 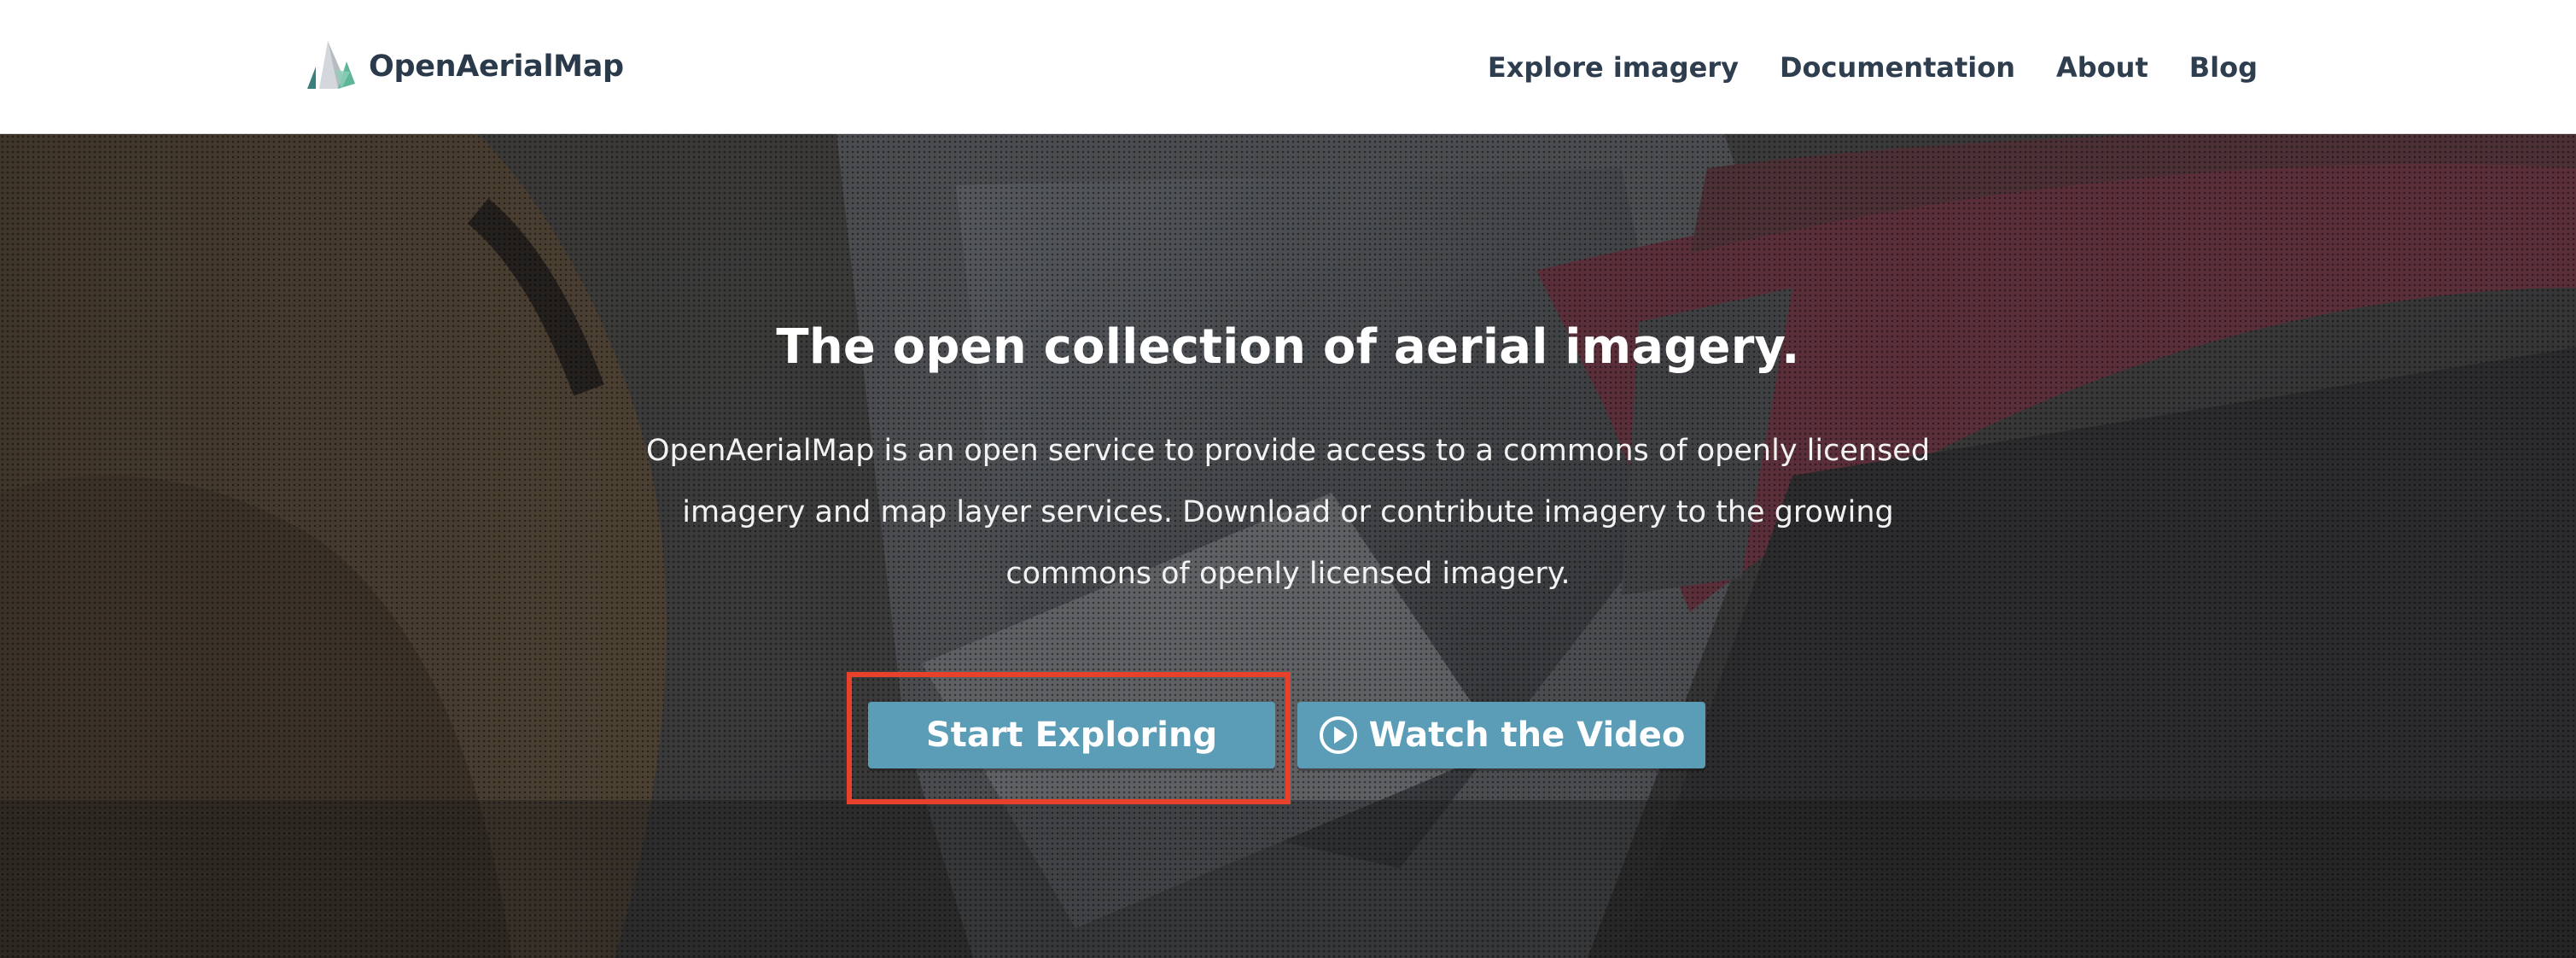 I want to click on nav-explore-imagery: Explore imagery, so click(x=1613, y=67).